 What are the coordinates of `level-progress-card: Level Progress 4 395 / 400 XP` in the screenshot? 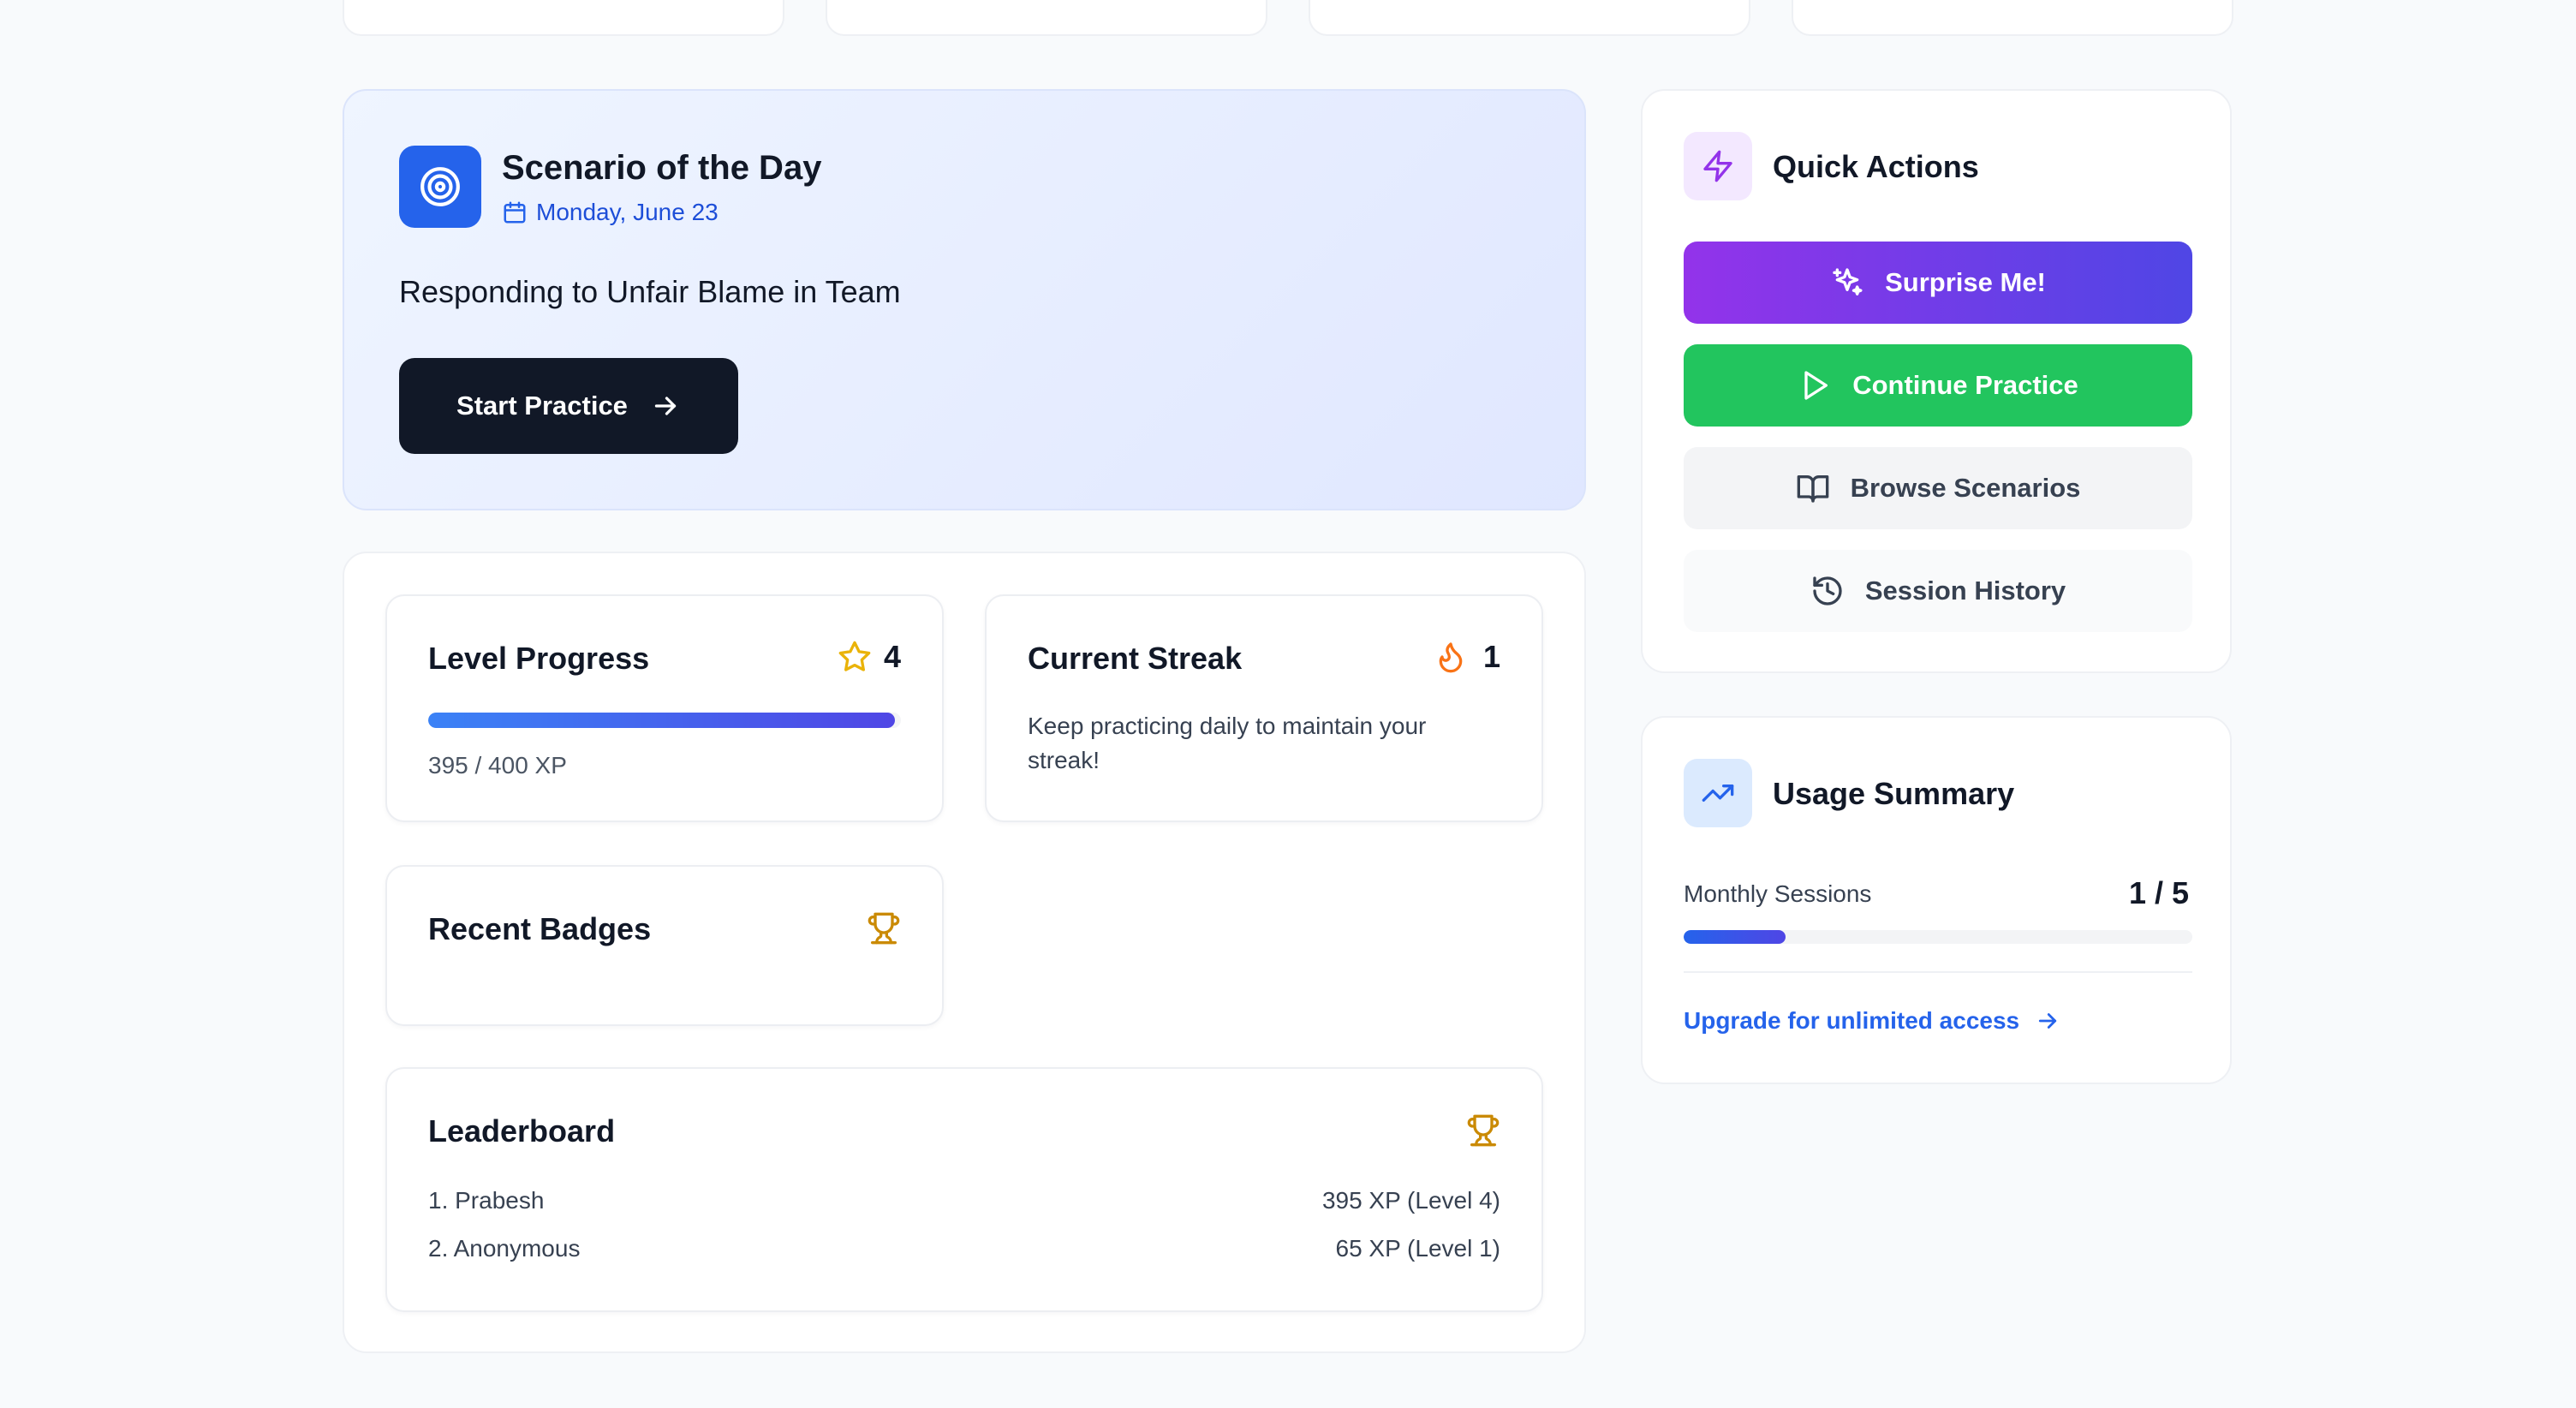 It's located at (664, 708).